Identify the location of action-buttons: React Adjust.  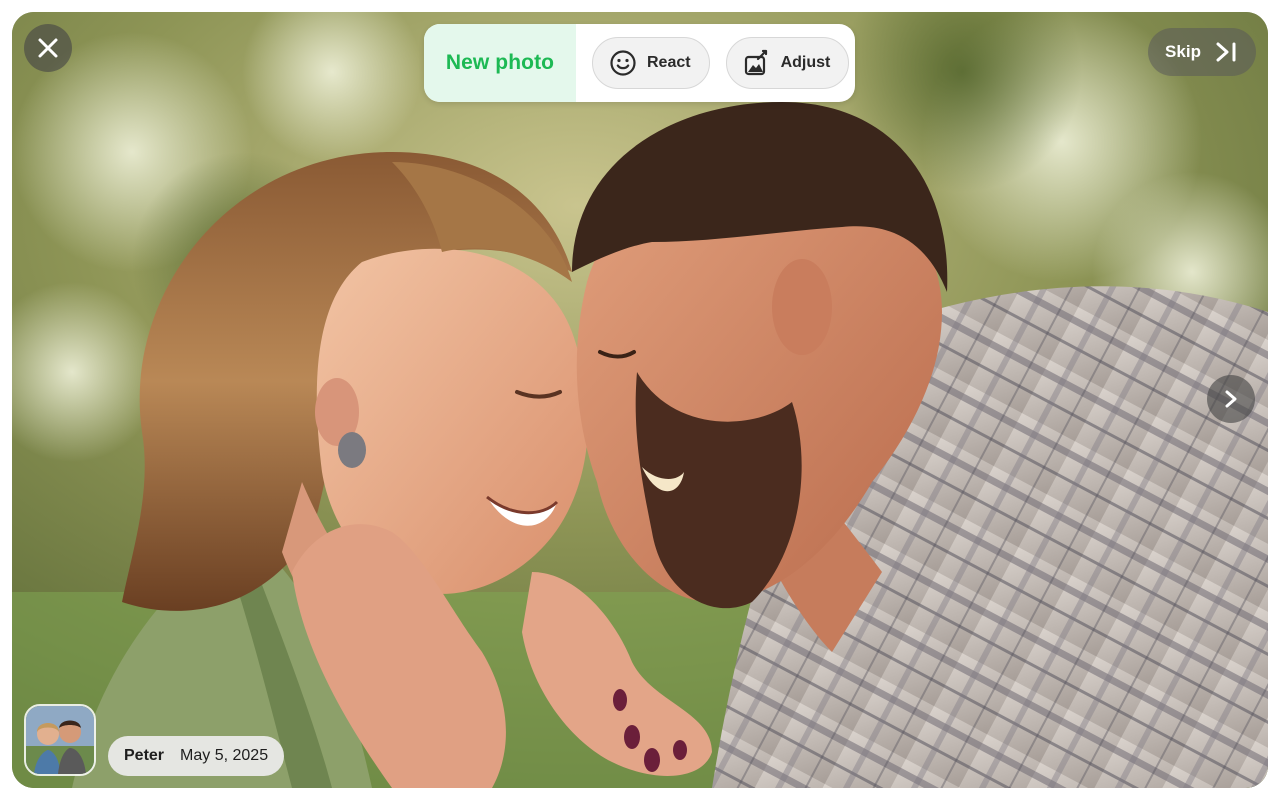
(713, 63).